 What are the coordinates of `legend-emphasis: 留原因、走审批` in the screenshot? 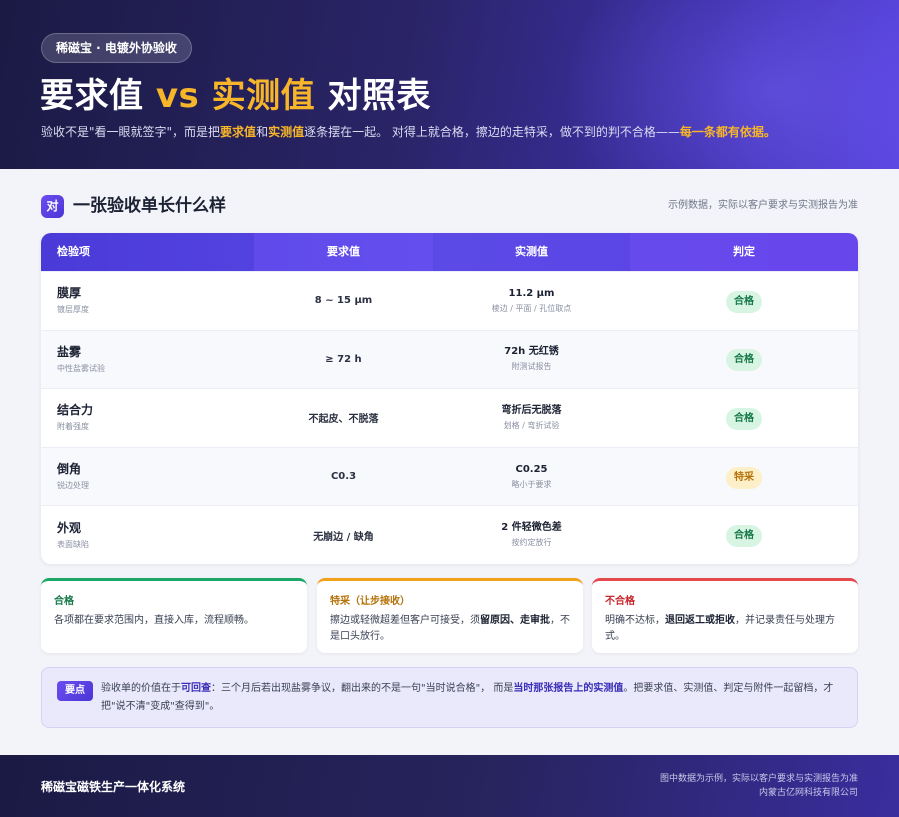 It's located at (515, 620).